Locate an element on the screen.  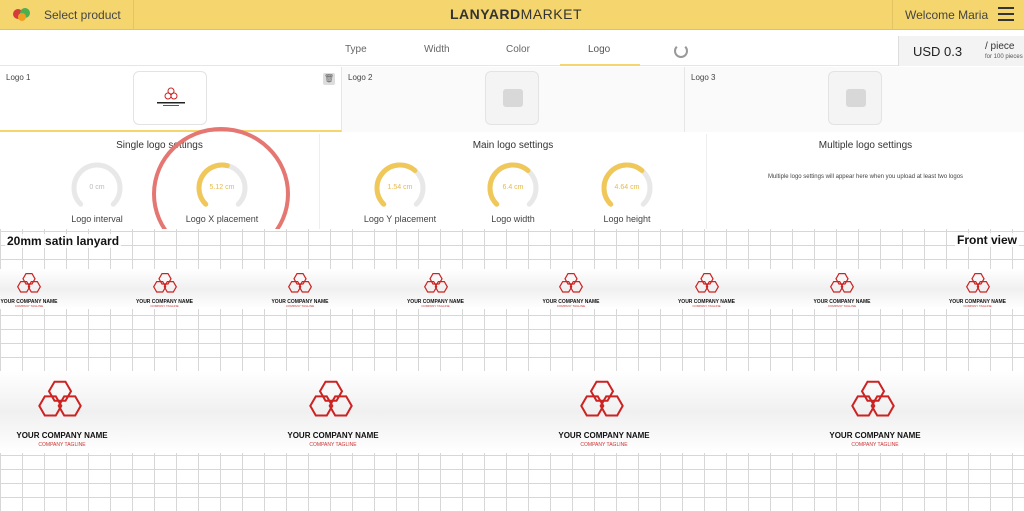
user-area: Welcome Maria is located at coordinates (958, 15).